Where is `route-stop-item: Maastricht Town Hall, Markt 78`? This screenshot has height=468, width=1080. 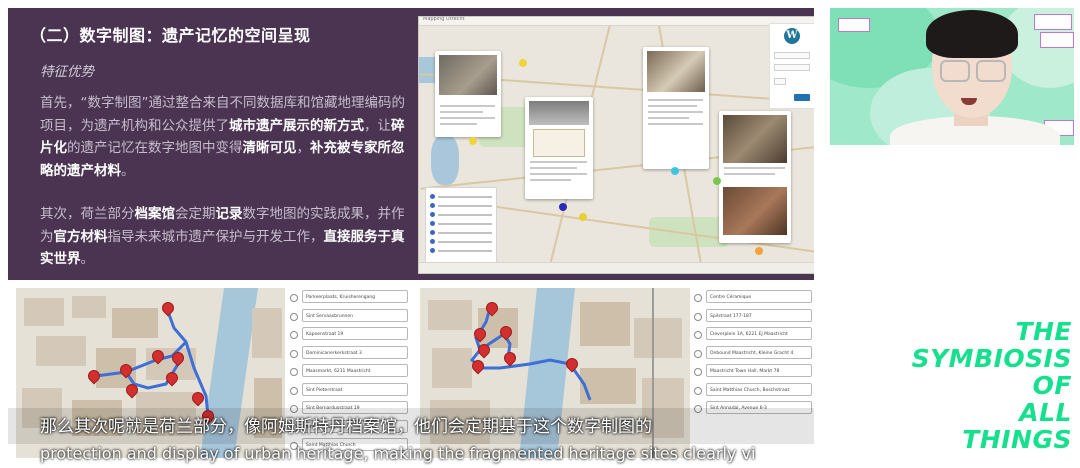 route-stop-item: Maastricht Town Hall, Markt 78 is located at coordinates (753, 371).